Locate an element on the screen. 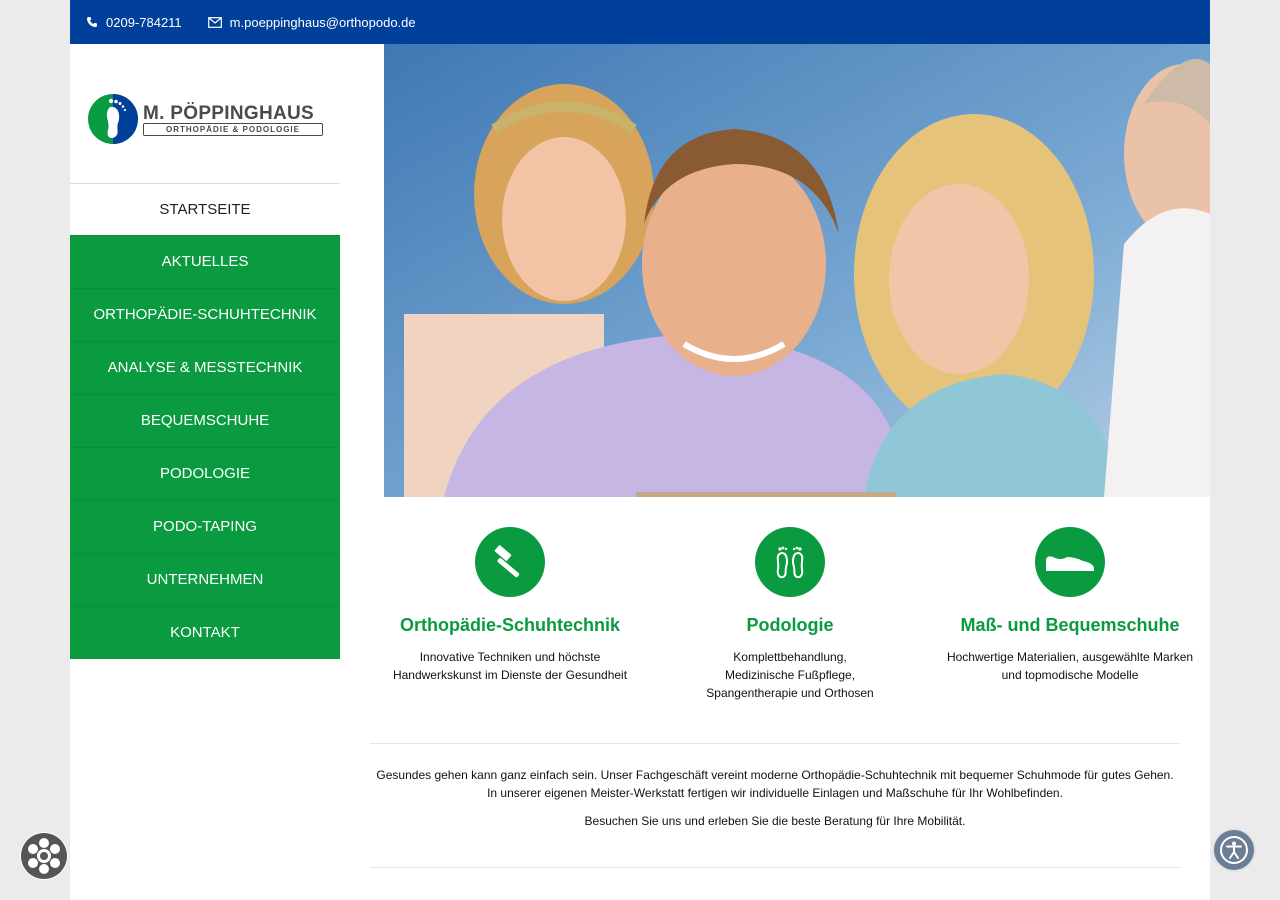  nav-item-startseite: STARTSEITE is located at coordinates (205, 209).